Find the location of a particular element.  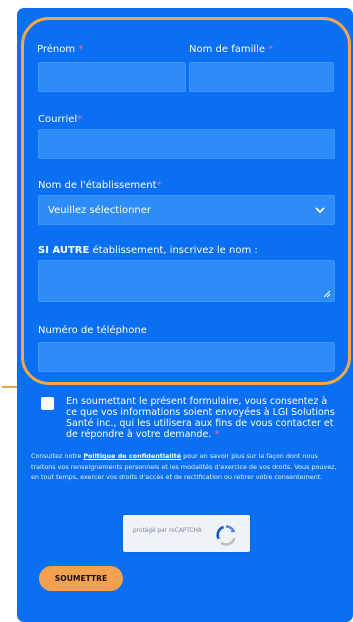

phone-label: Numéro de téléphone is located at coordinates (92, 331).